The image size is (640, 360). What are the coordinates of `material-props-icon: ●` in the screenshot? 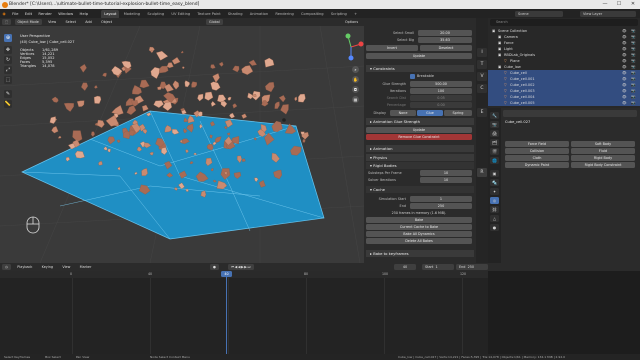 It's located at (494, 227).